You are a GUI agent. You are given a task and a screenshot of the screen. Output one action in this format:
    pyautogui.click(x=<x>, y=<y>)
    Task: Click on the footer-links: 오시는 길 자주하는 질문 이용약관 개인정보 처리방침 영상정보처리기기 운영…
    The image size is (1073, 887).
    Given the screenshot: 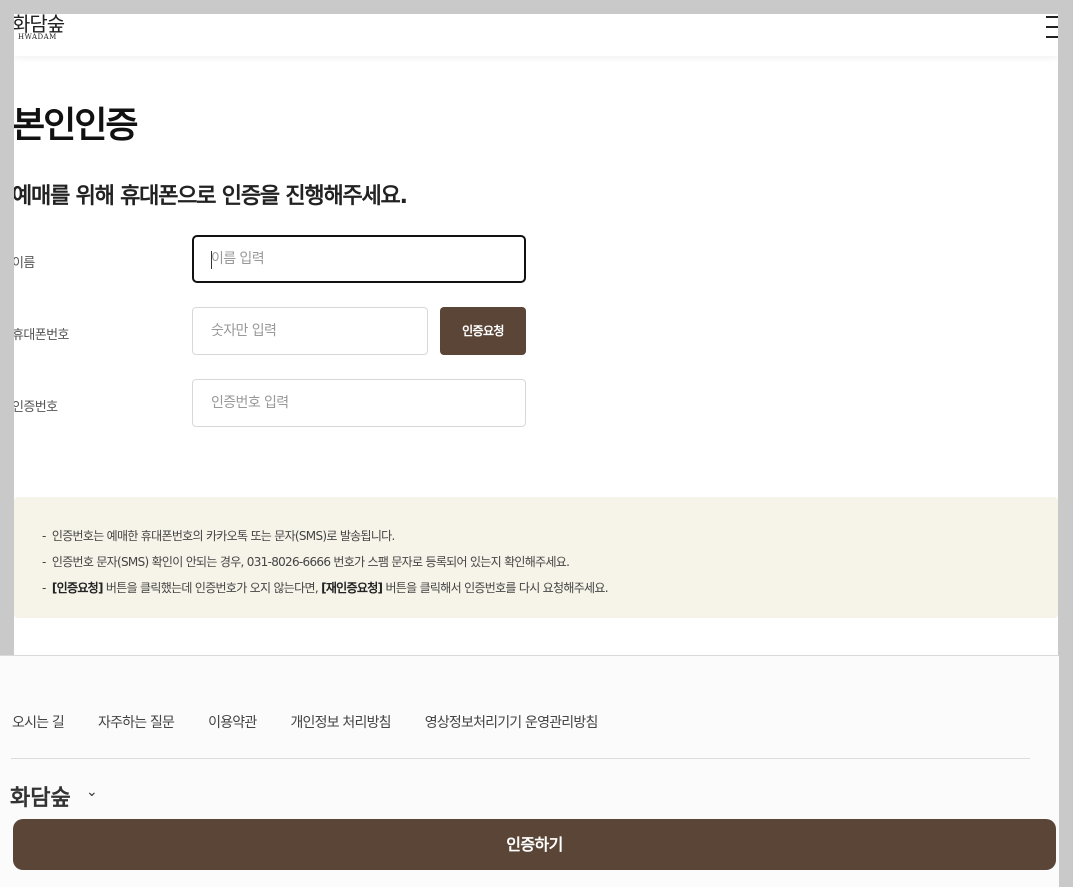 What is the action you would take?
    pyautogui.click(x=305, y=722)
    